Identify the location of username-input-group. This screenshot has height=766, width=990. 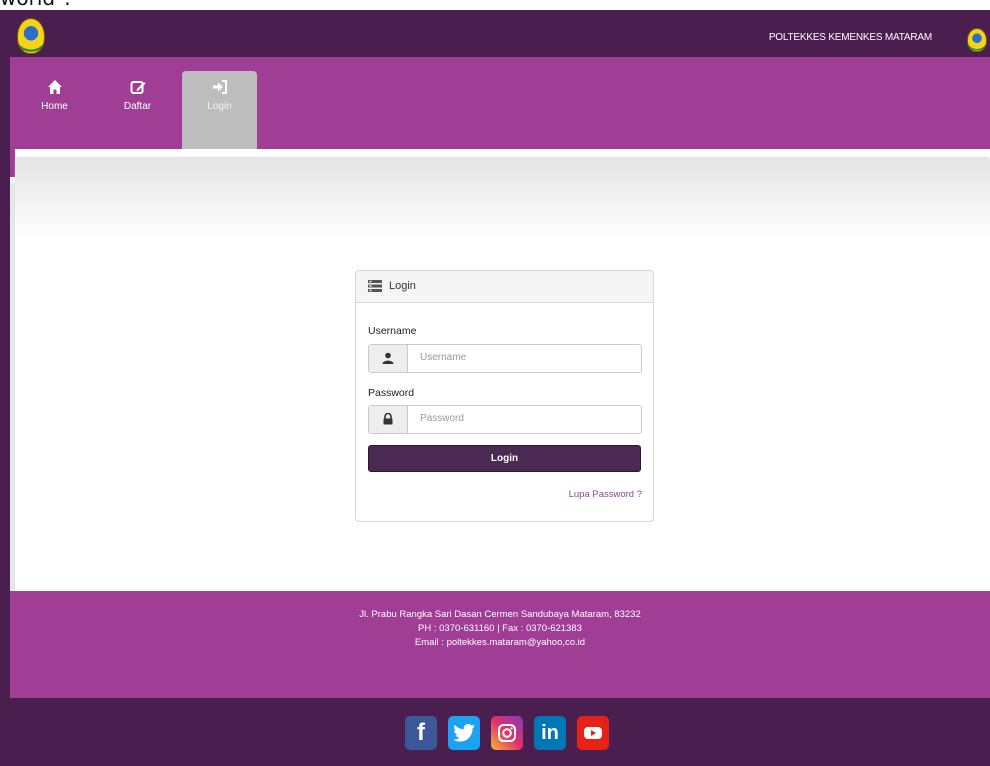
(508, 358).